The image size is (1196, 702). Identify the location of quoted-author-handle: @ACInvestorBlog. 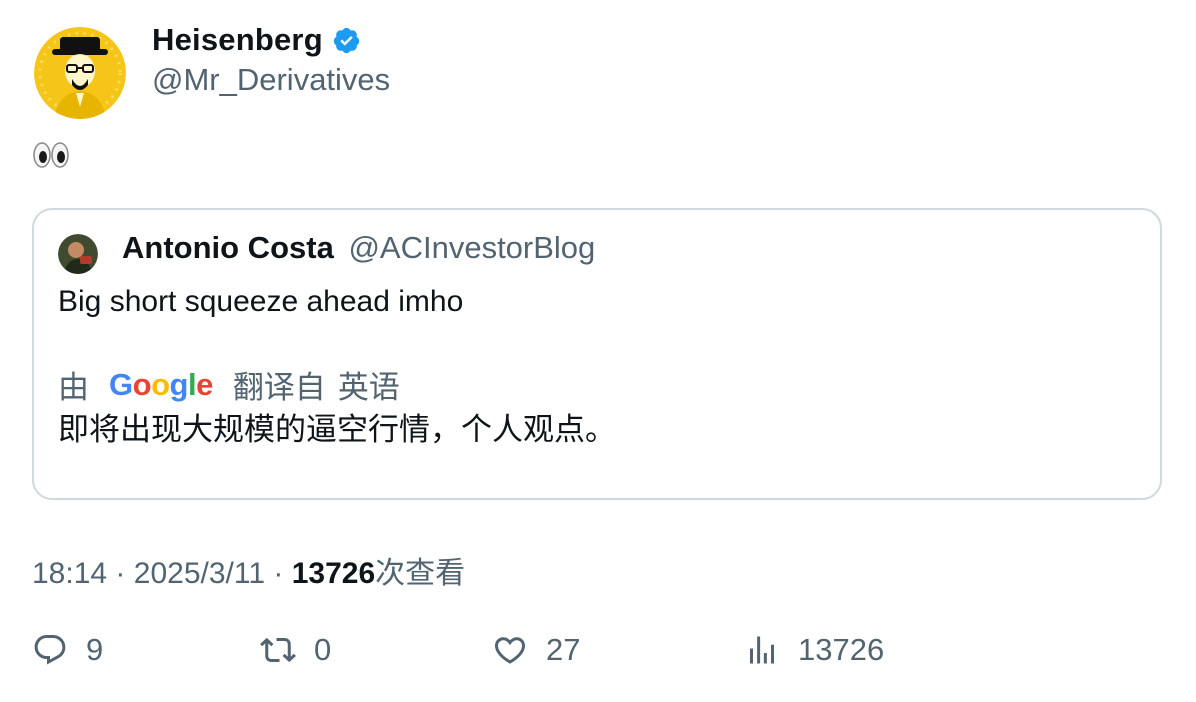
(471, 247).